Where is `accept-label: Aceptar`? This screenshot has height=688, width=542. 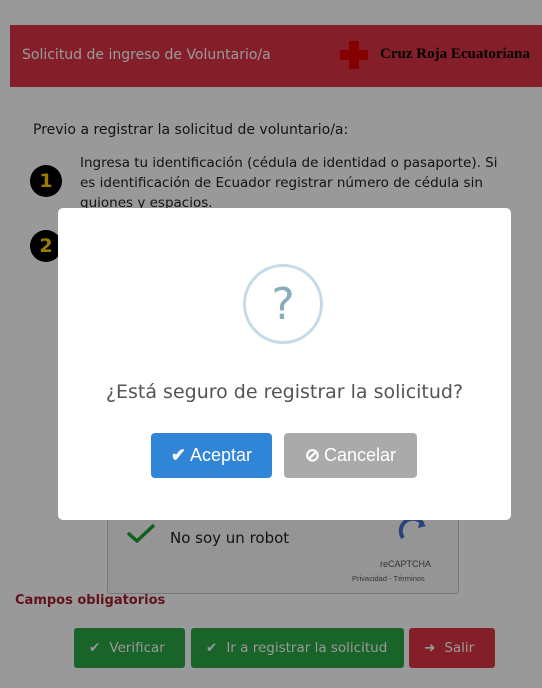
accept-label: Aceptar is located at coordinates (221, 455).